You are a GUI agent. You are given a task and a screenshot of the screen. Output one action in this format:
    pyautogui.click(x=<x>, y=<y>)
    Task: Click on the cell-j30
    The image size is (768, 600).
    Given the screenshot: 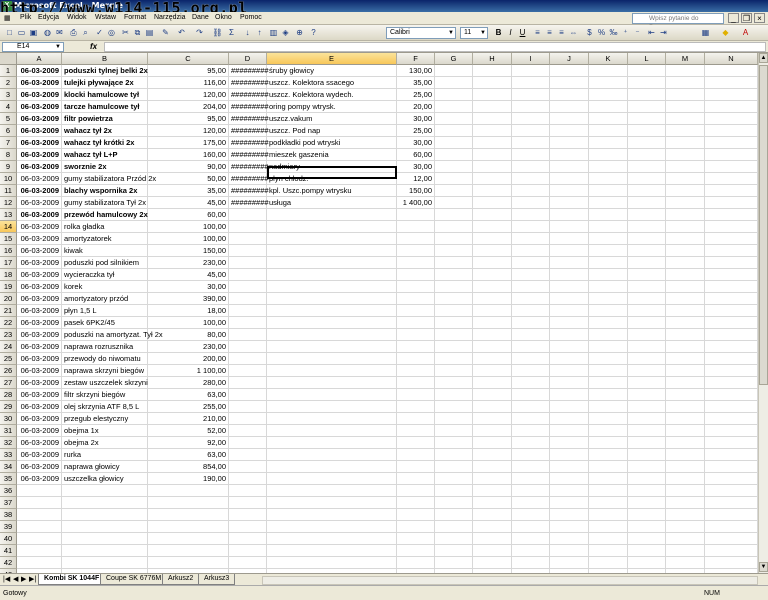 What is the action you would take?
    pyautogui.click(x=569, y=419)
    